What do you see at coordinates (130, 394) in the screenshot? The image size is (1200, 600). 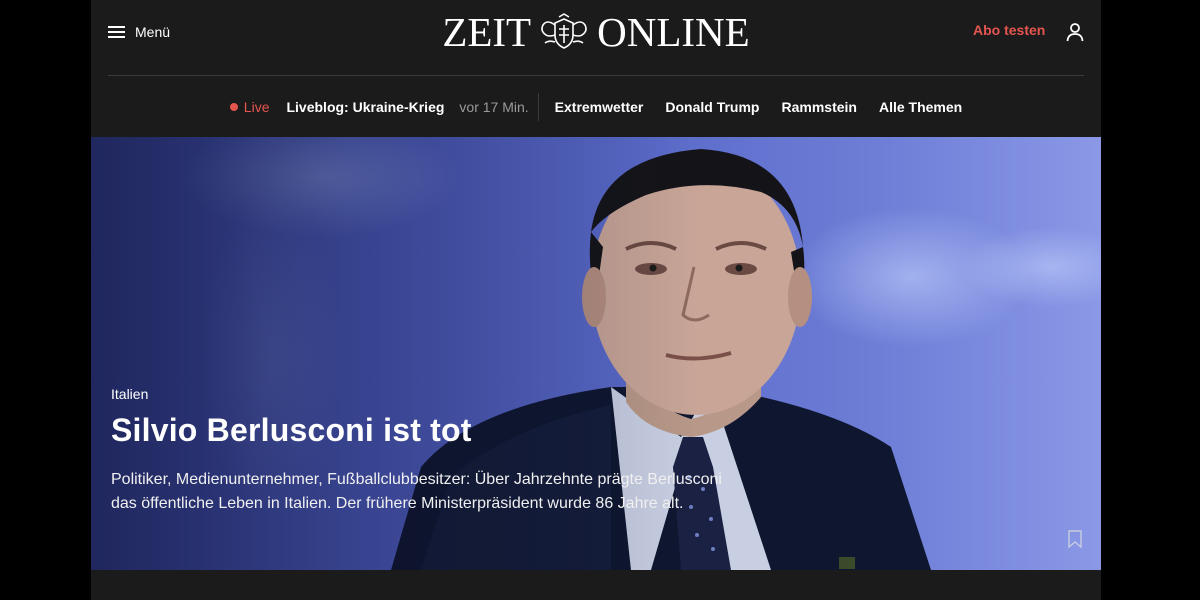 I see `article-kicker: Italien` at bounding box center [130, 394].